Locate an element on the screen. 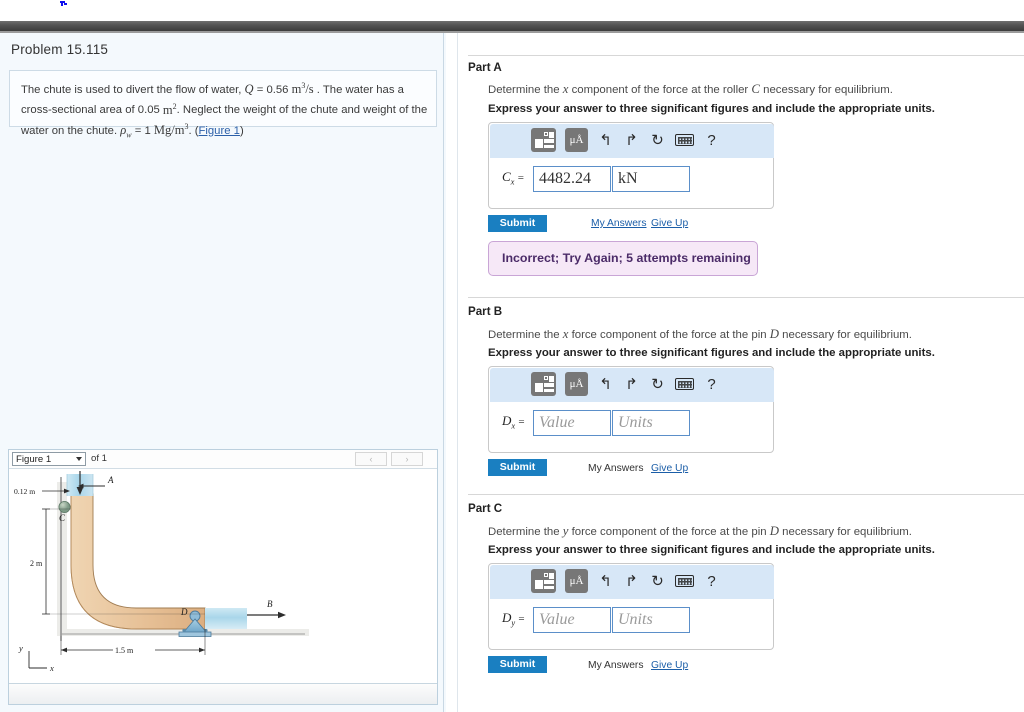 The image size is (1024, 712). mouse-cursor-artifact is located at coordinates (64, 5).